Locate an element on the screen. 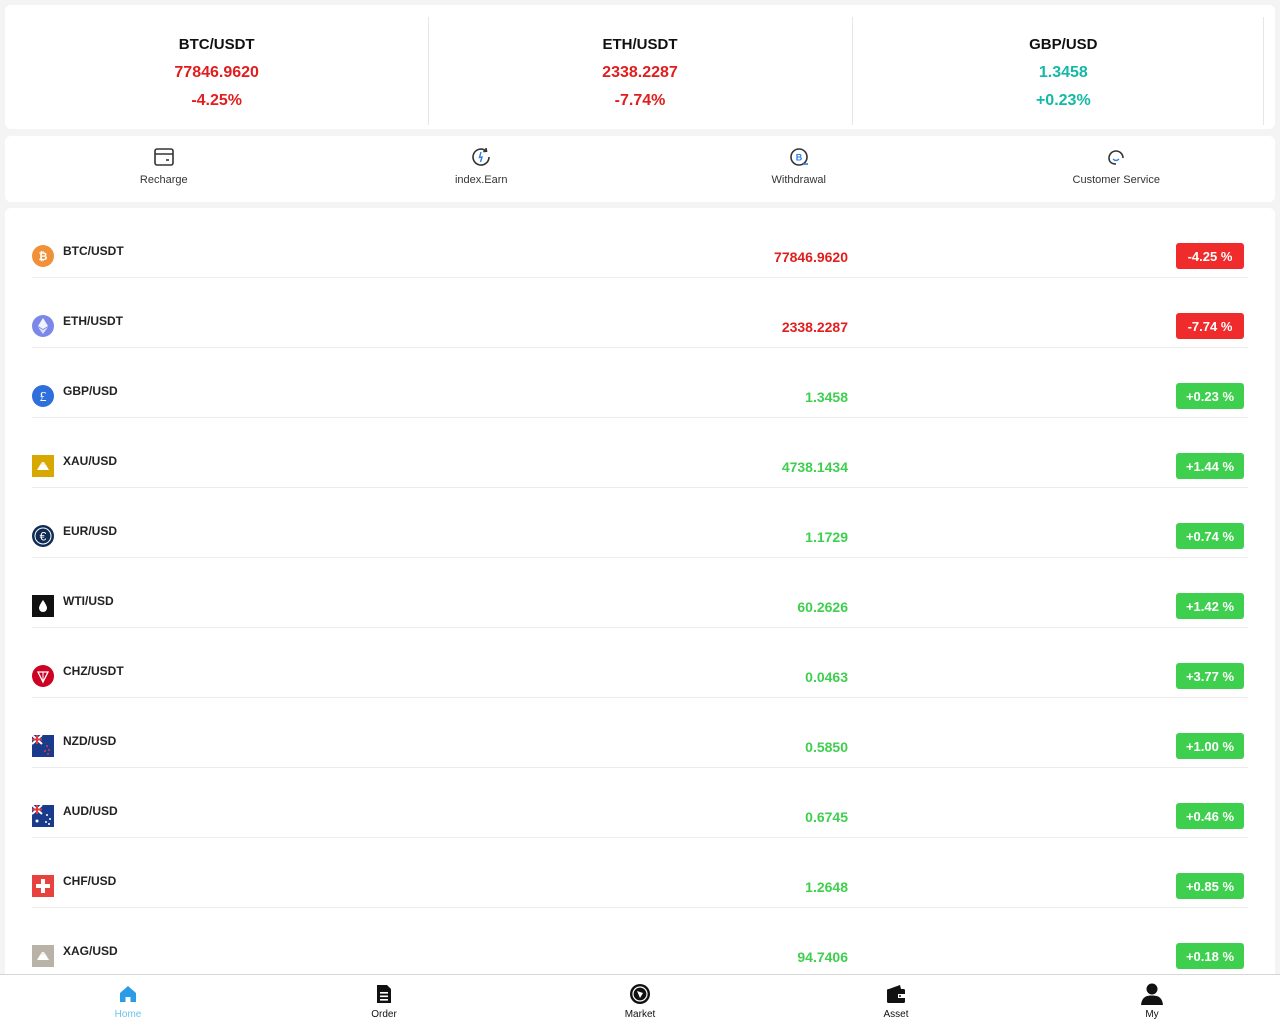  nav-asset: Asset is located at coordinates (896, 999).